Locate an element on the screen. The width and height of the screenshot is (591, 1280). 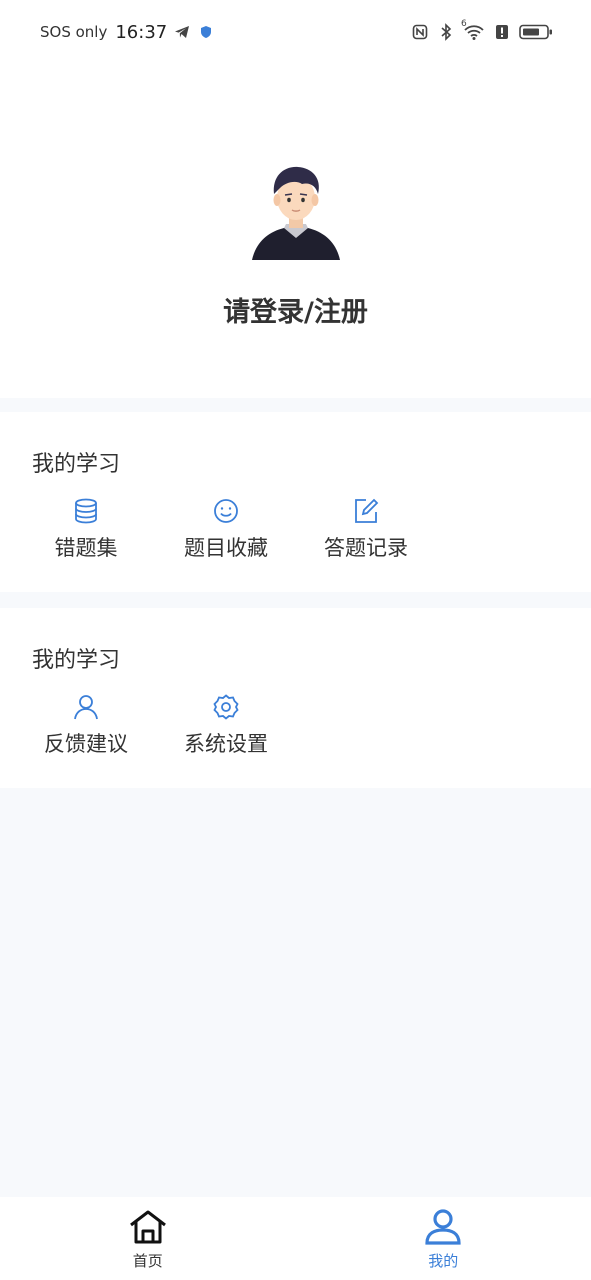
tab-home: 首页 is located at coordinates (148, 1238).